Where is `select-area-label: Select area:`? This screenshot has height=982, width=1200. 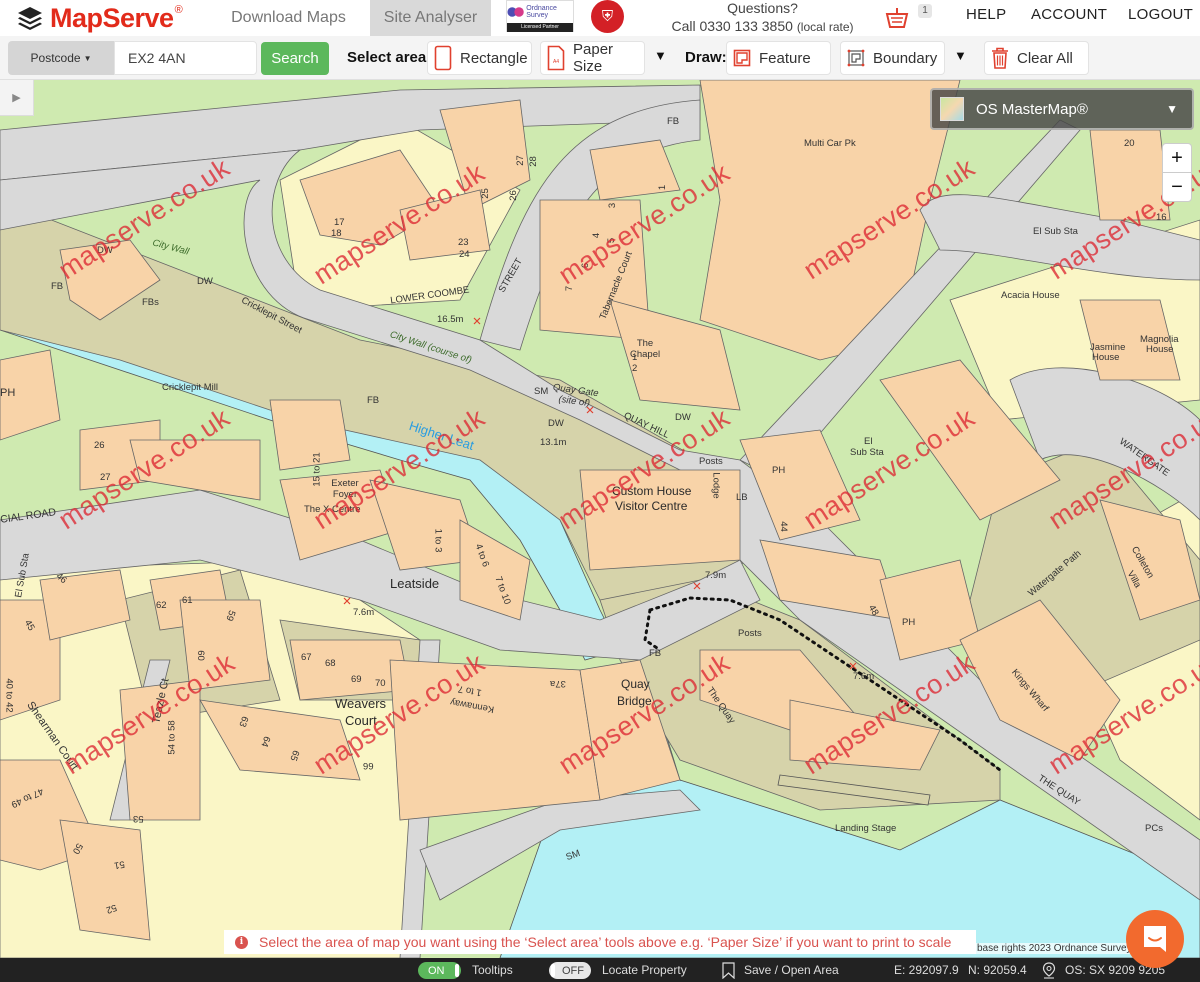 select-area-label: Select area: is located at coordinates (389, 57).